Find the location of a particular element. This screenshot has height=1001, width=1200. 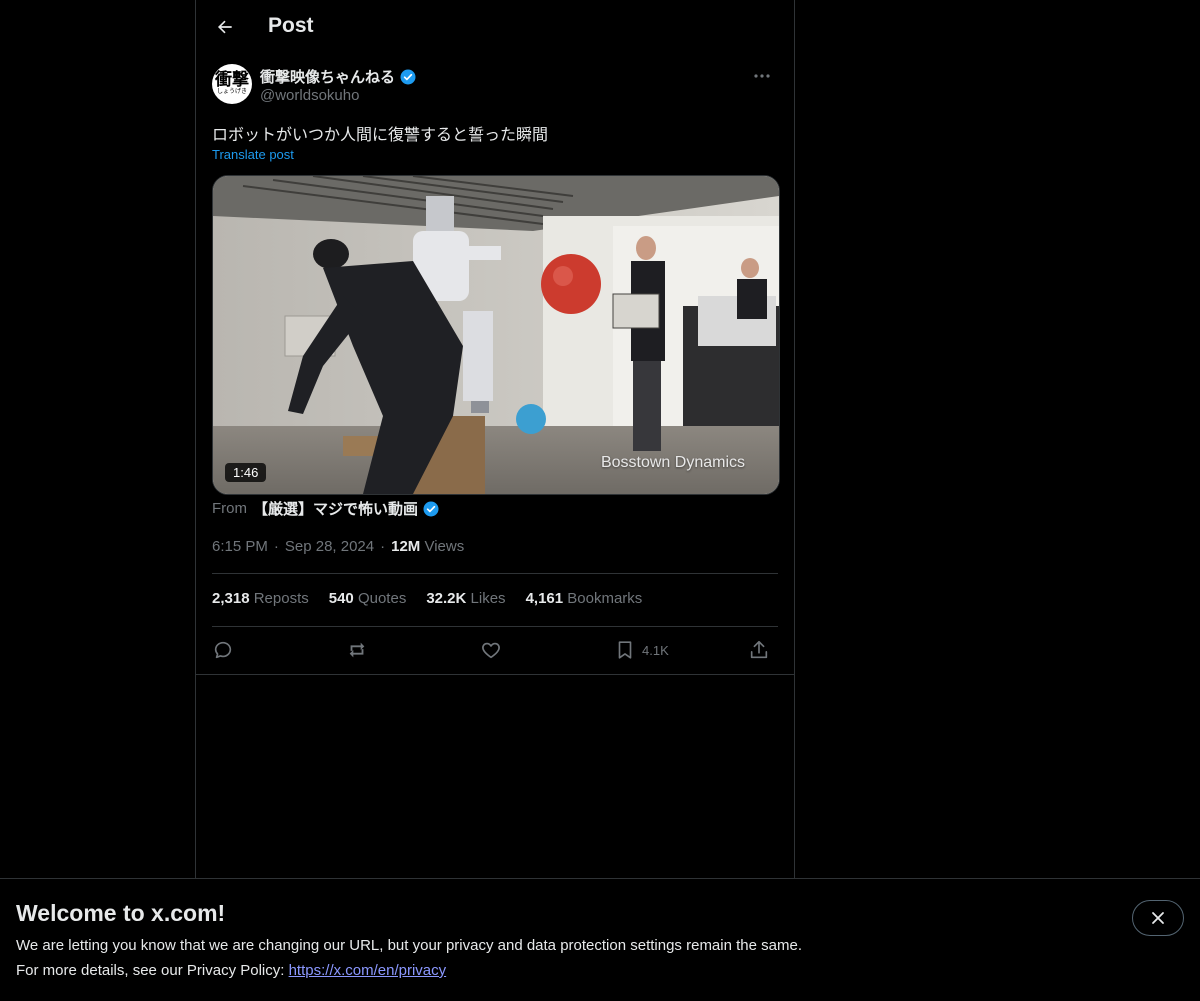

more-horizontal-icon is located at coordinates (762, 76).